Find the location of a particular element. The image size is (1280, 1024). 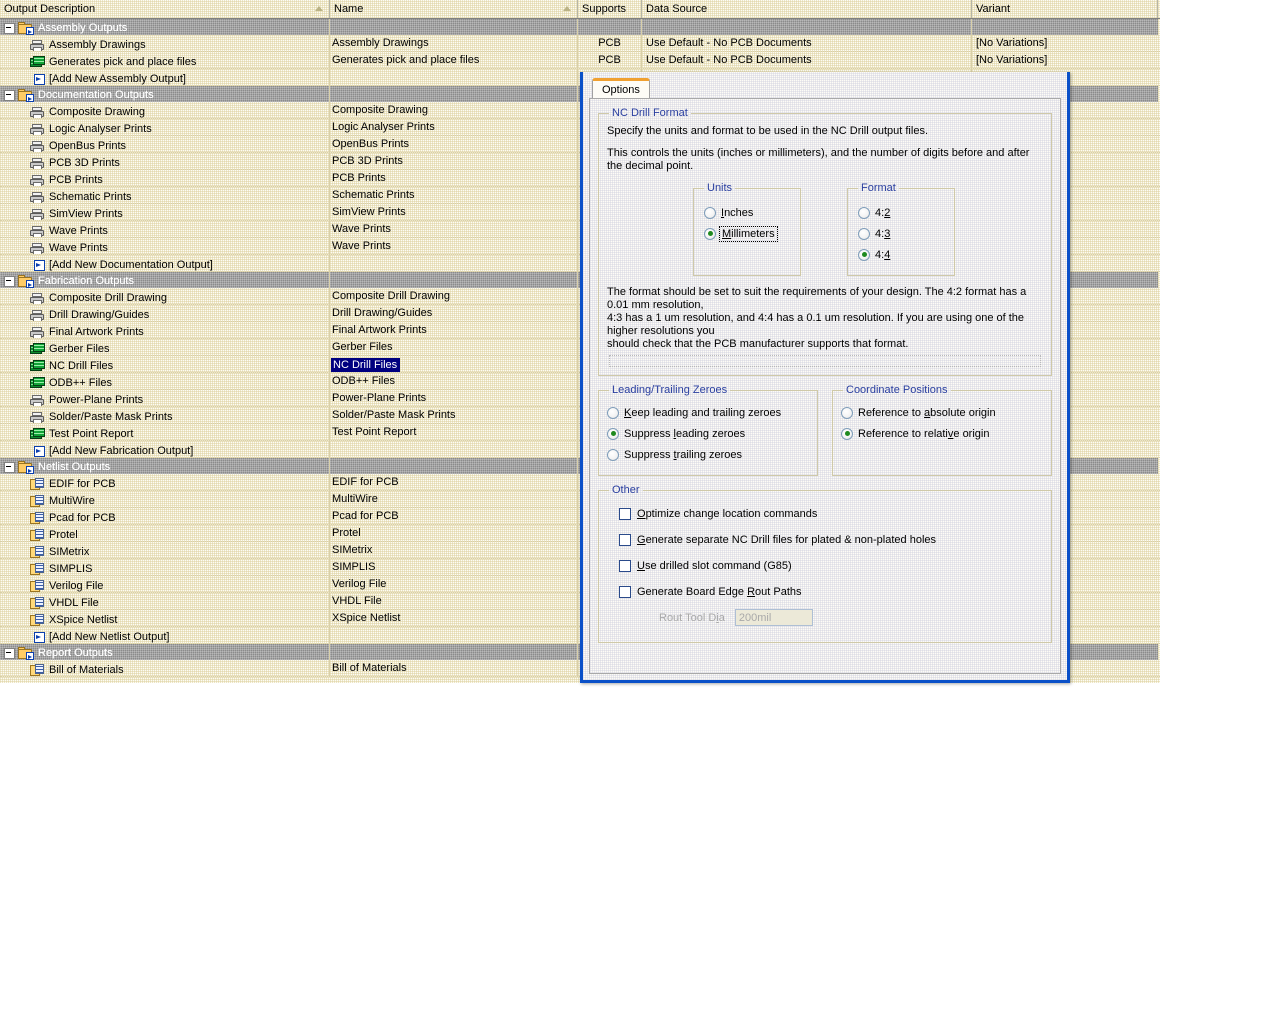

cell-name: Pcad for PCB is located at coordinates (454, 516).